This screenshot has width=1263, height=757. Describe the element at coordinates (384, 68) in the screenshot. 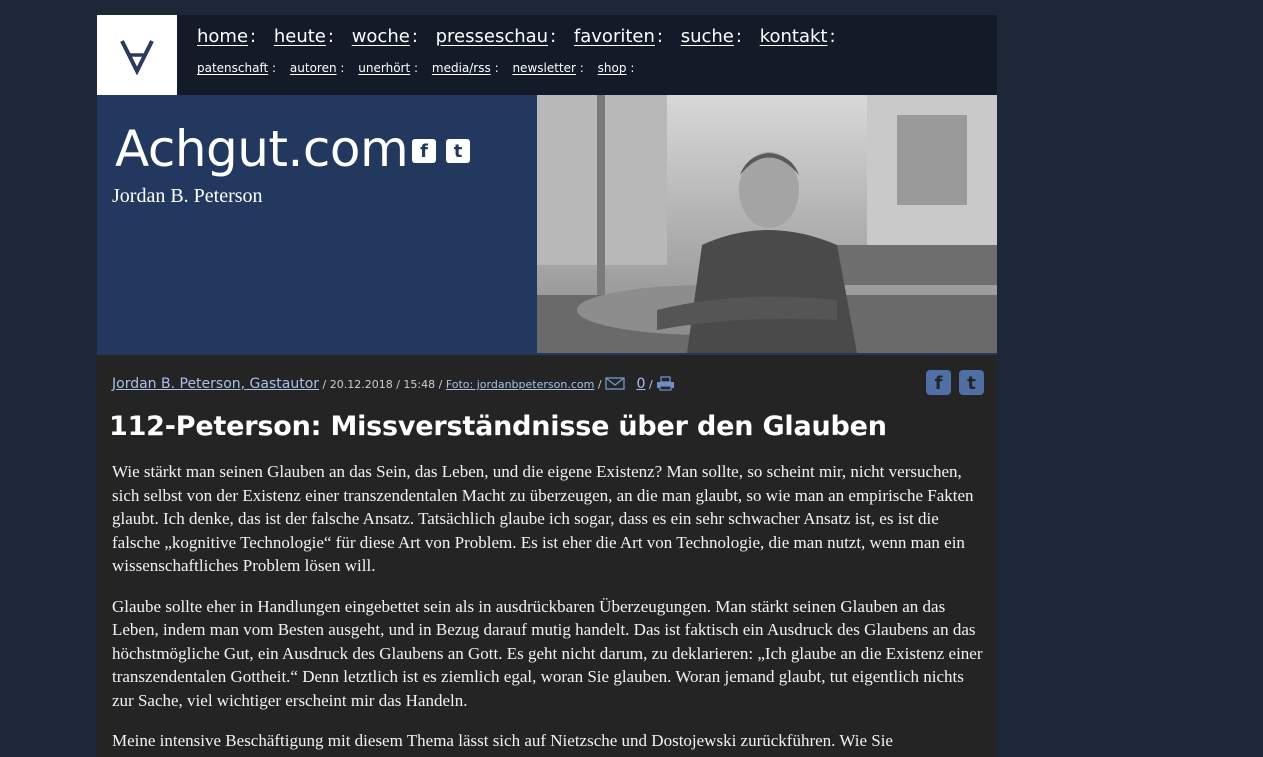

I see `nav-unerhoert: unerhört` at that location.